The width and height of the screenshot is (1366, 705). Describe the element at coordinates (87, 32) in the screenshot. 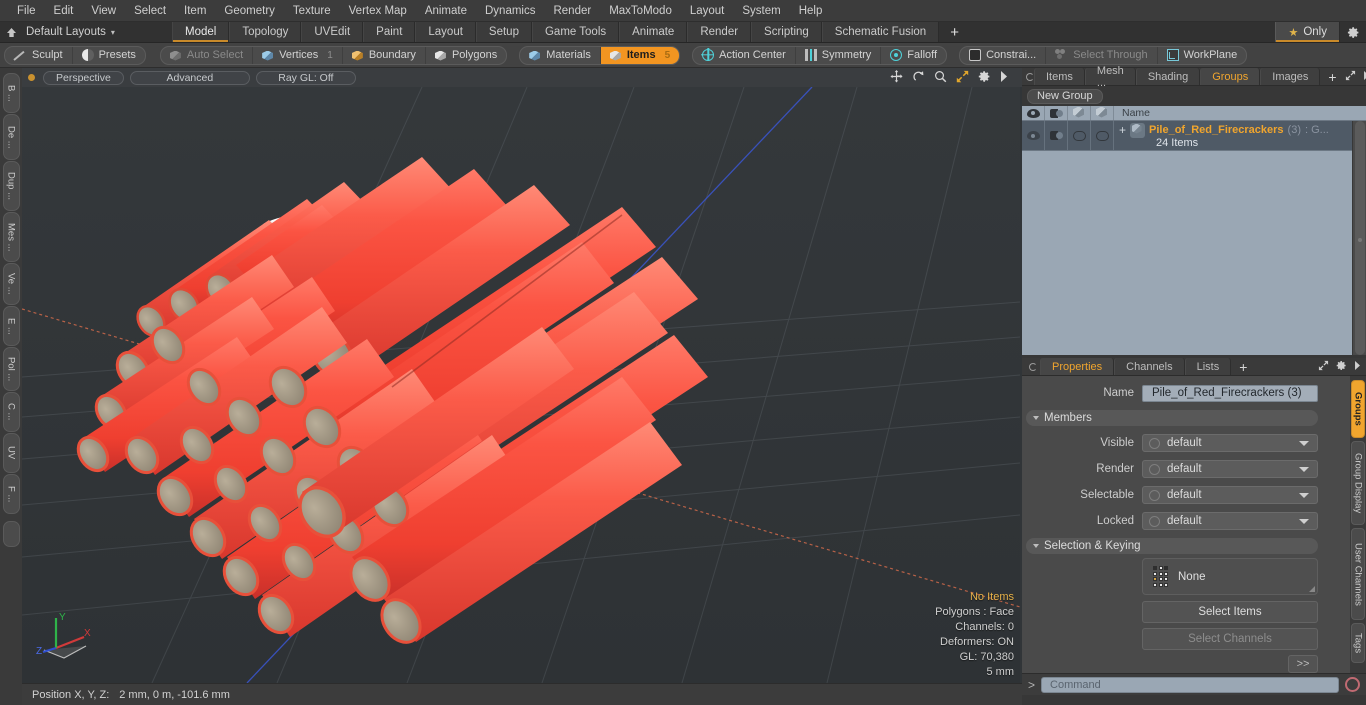

I see `layout-preset-dropdown: Default Layouts ▾` at that location.